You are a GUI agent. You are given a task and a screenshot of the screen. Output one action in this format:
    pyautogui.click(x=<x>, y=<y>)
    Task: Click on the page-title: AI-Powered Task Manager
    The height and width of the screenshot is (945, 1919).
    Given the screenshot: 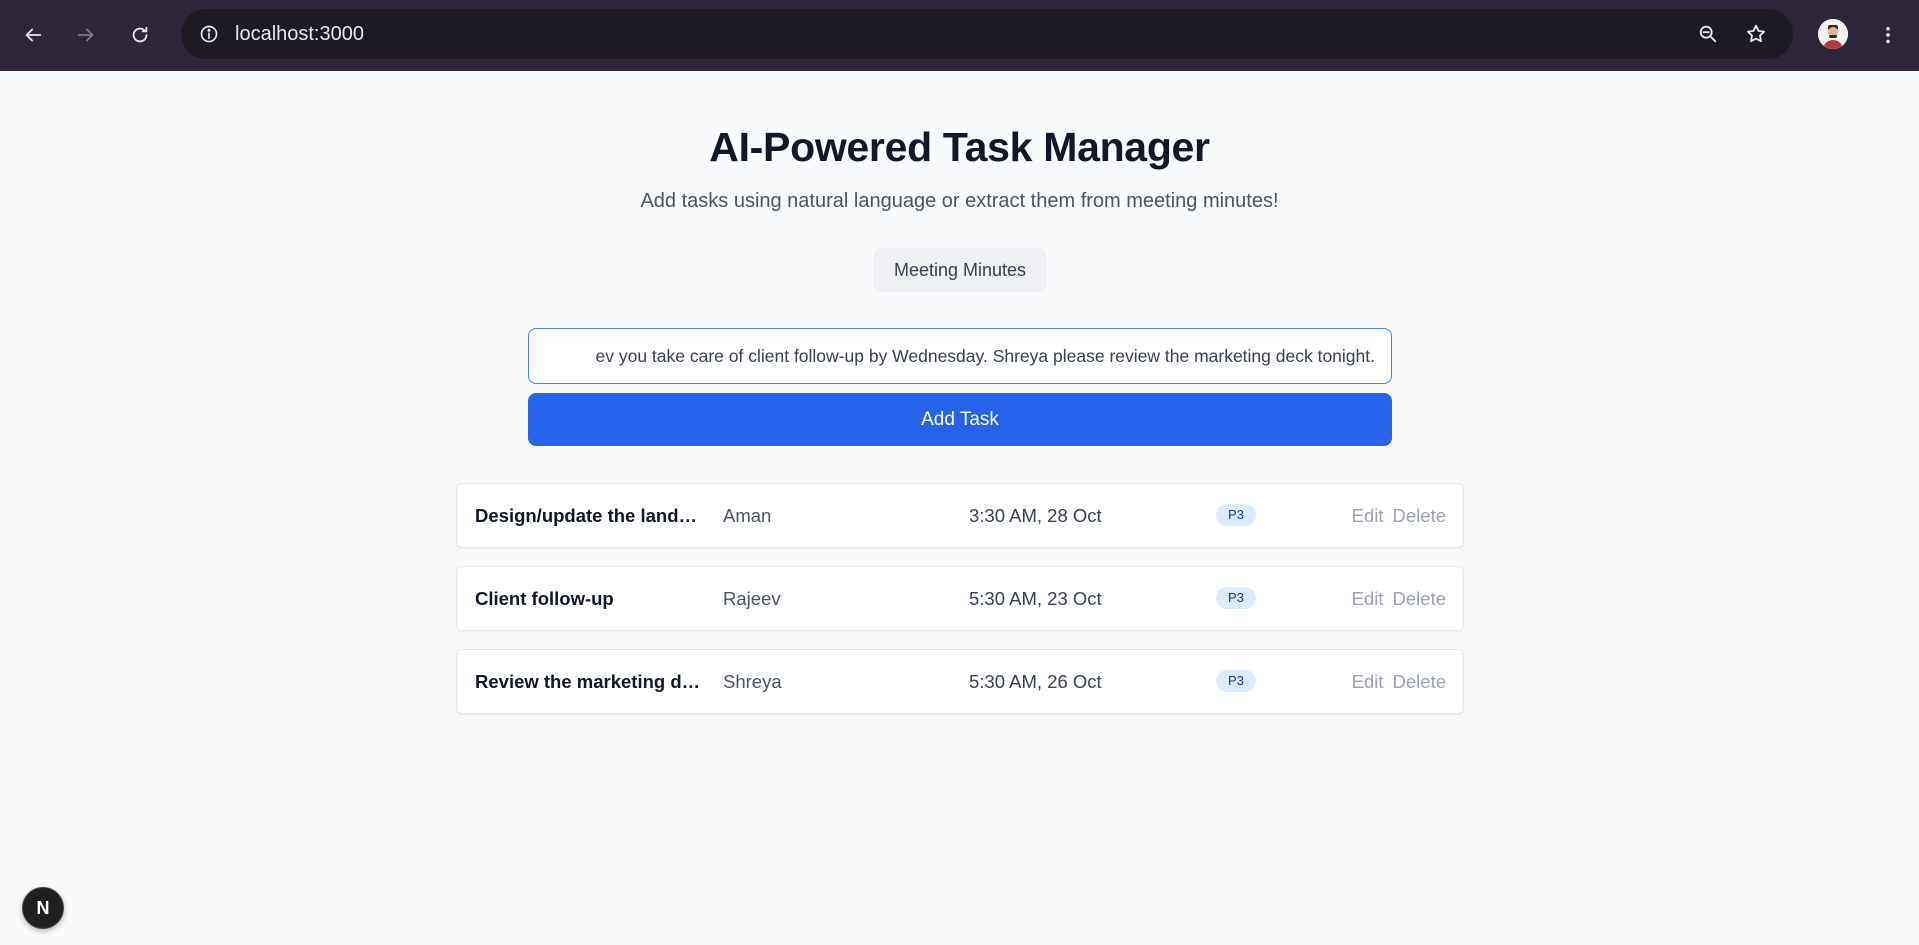 What is the action you would take?
    pyautogui.click(x=959, y=147)
    